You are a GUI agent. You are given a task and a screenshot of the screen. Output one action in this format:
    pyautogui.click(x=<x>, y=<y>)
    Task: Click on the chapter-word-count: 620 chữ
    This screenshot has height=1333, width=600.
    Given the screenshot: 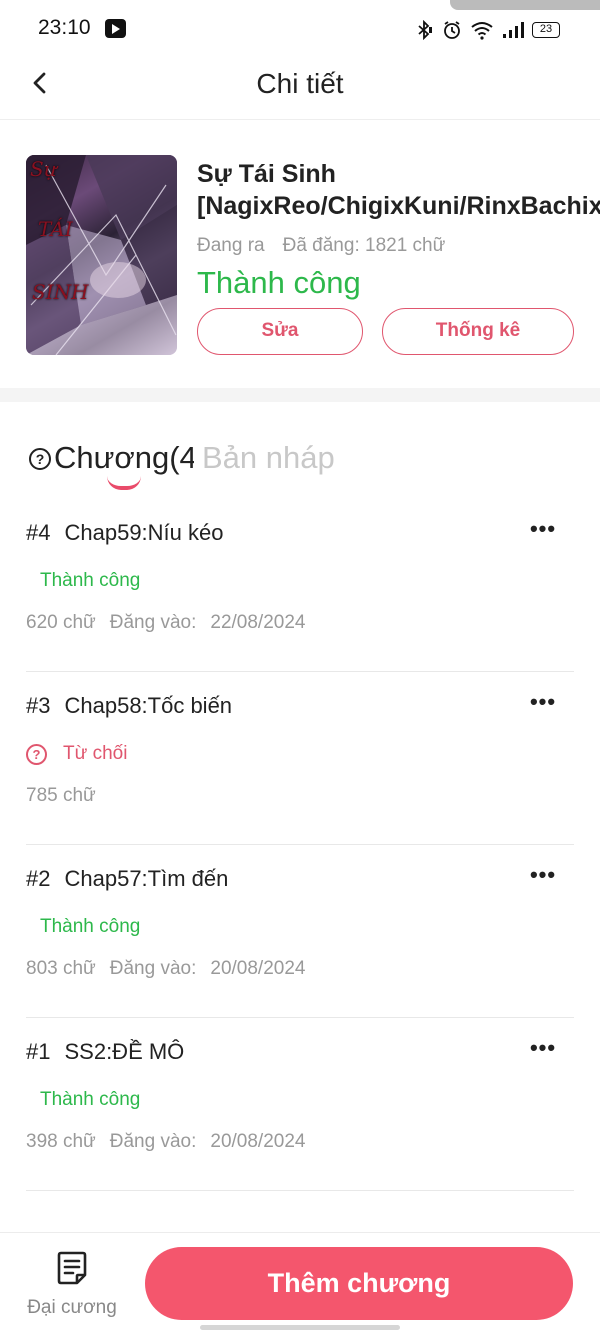 What is the action you would take?
    pyautogui.click(x=61, y=622)
    